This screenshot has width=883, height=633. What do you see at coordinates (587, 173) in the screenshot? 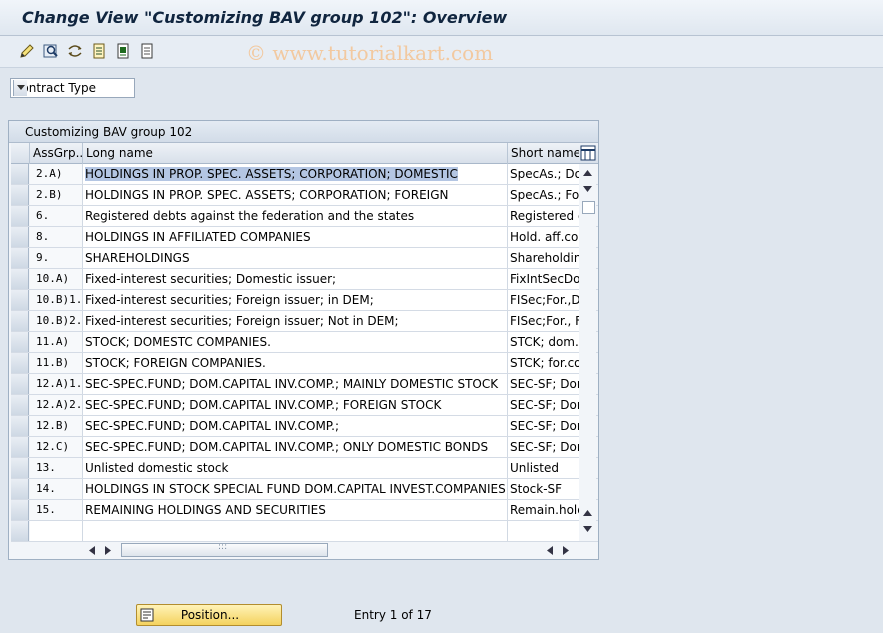
I see `scroll-up-icon` at bounding box center [587, 173].